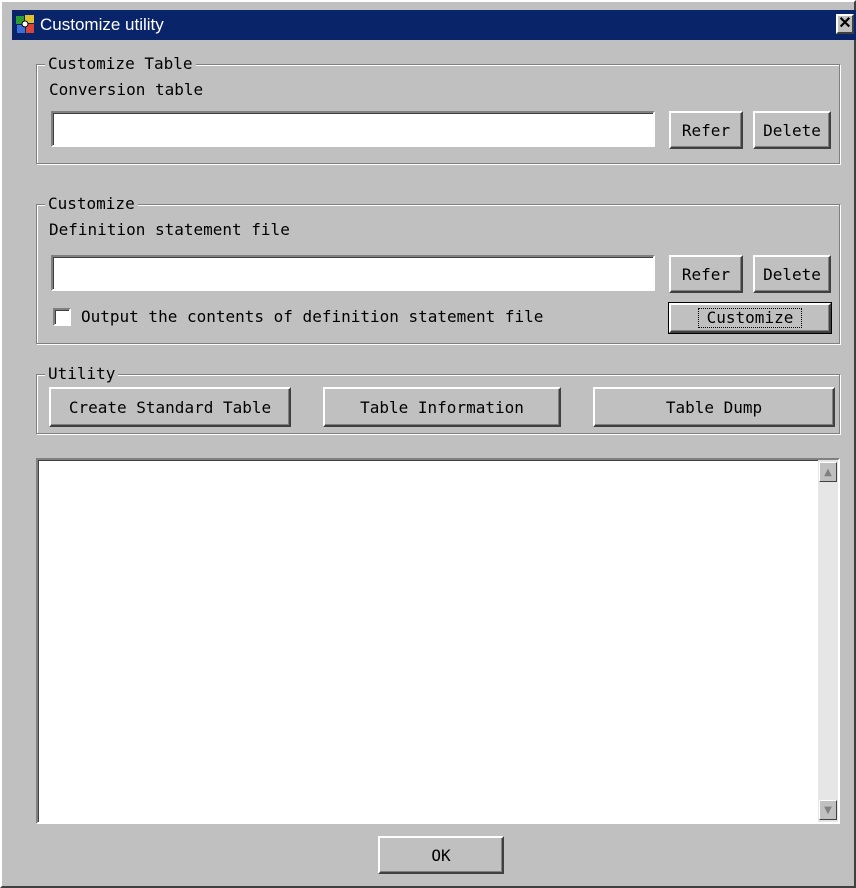  I want to click on customize-legend: Customize, so click(91, 204).